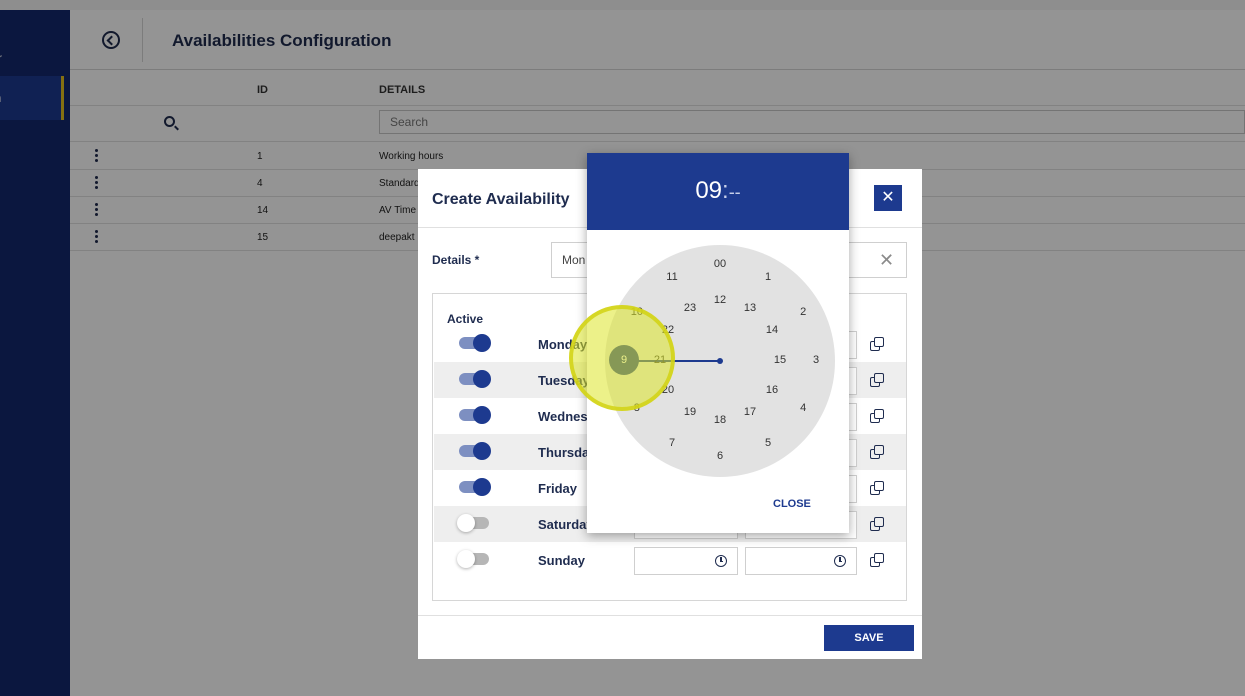 The image size is (1245, 696). Describe the element at coordinates (803, 312) in the screenshot. I see `hour-number: 2` at that location.